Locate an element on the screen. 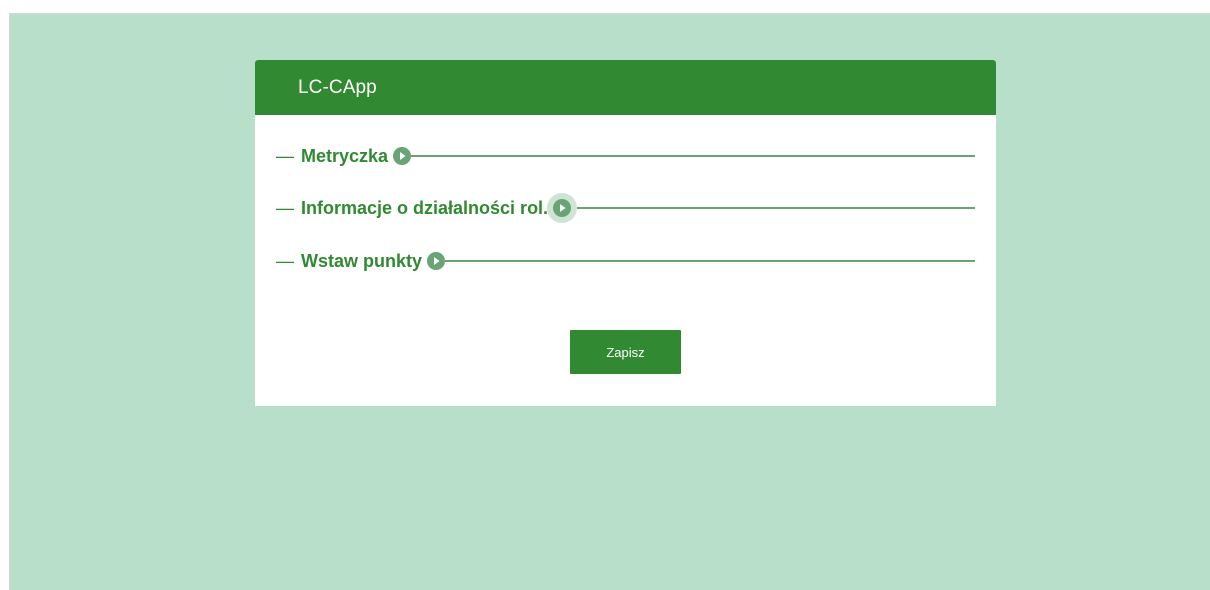 The width and height of the screenshot is (1210, 590). section-label: Metryczka is located at coordinates (345, 155).